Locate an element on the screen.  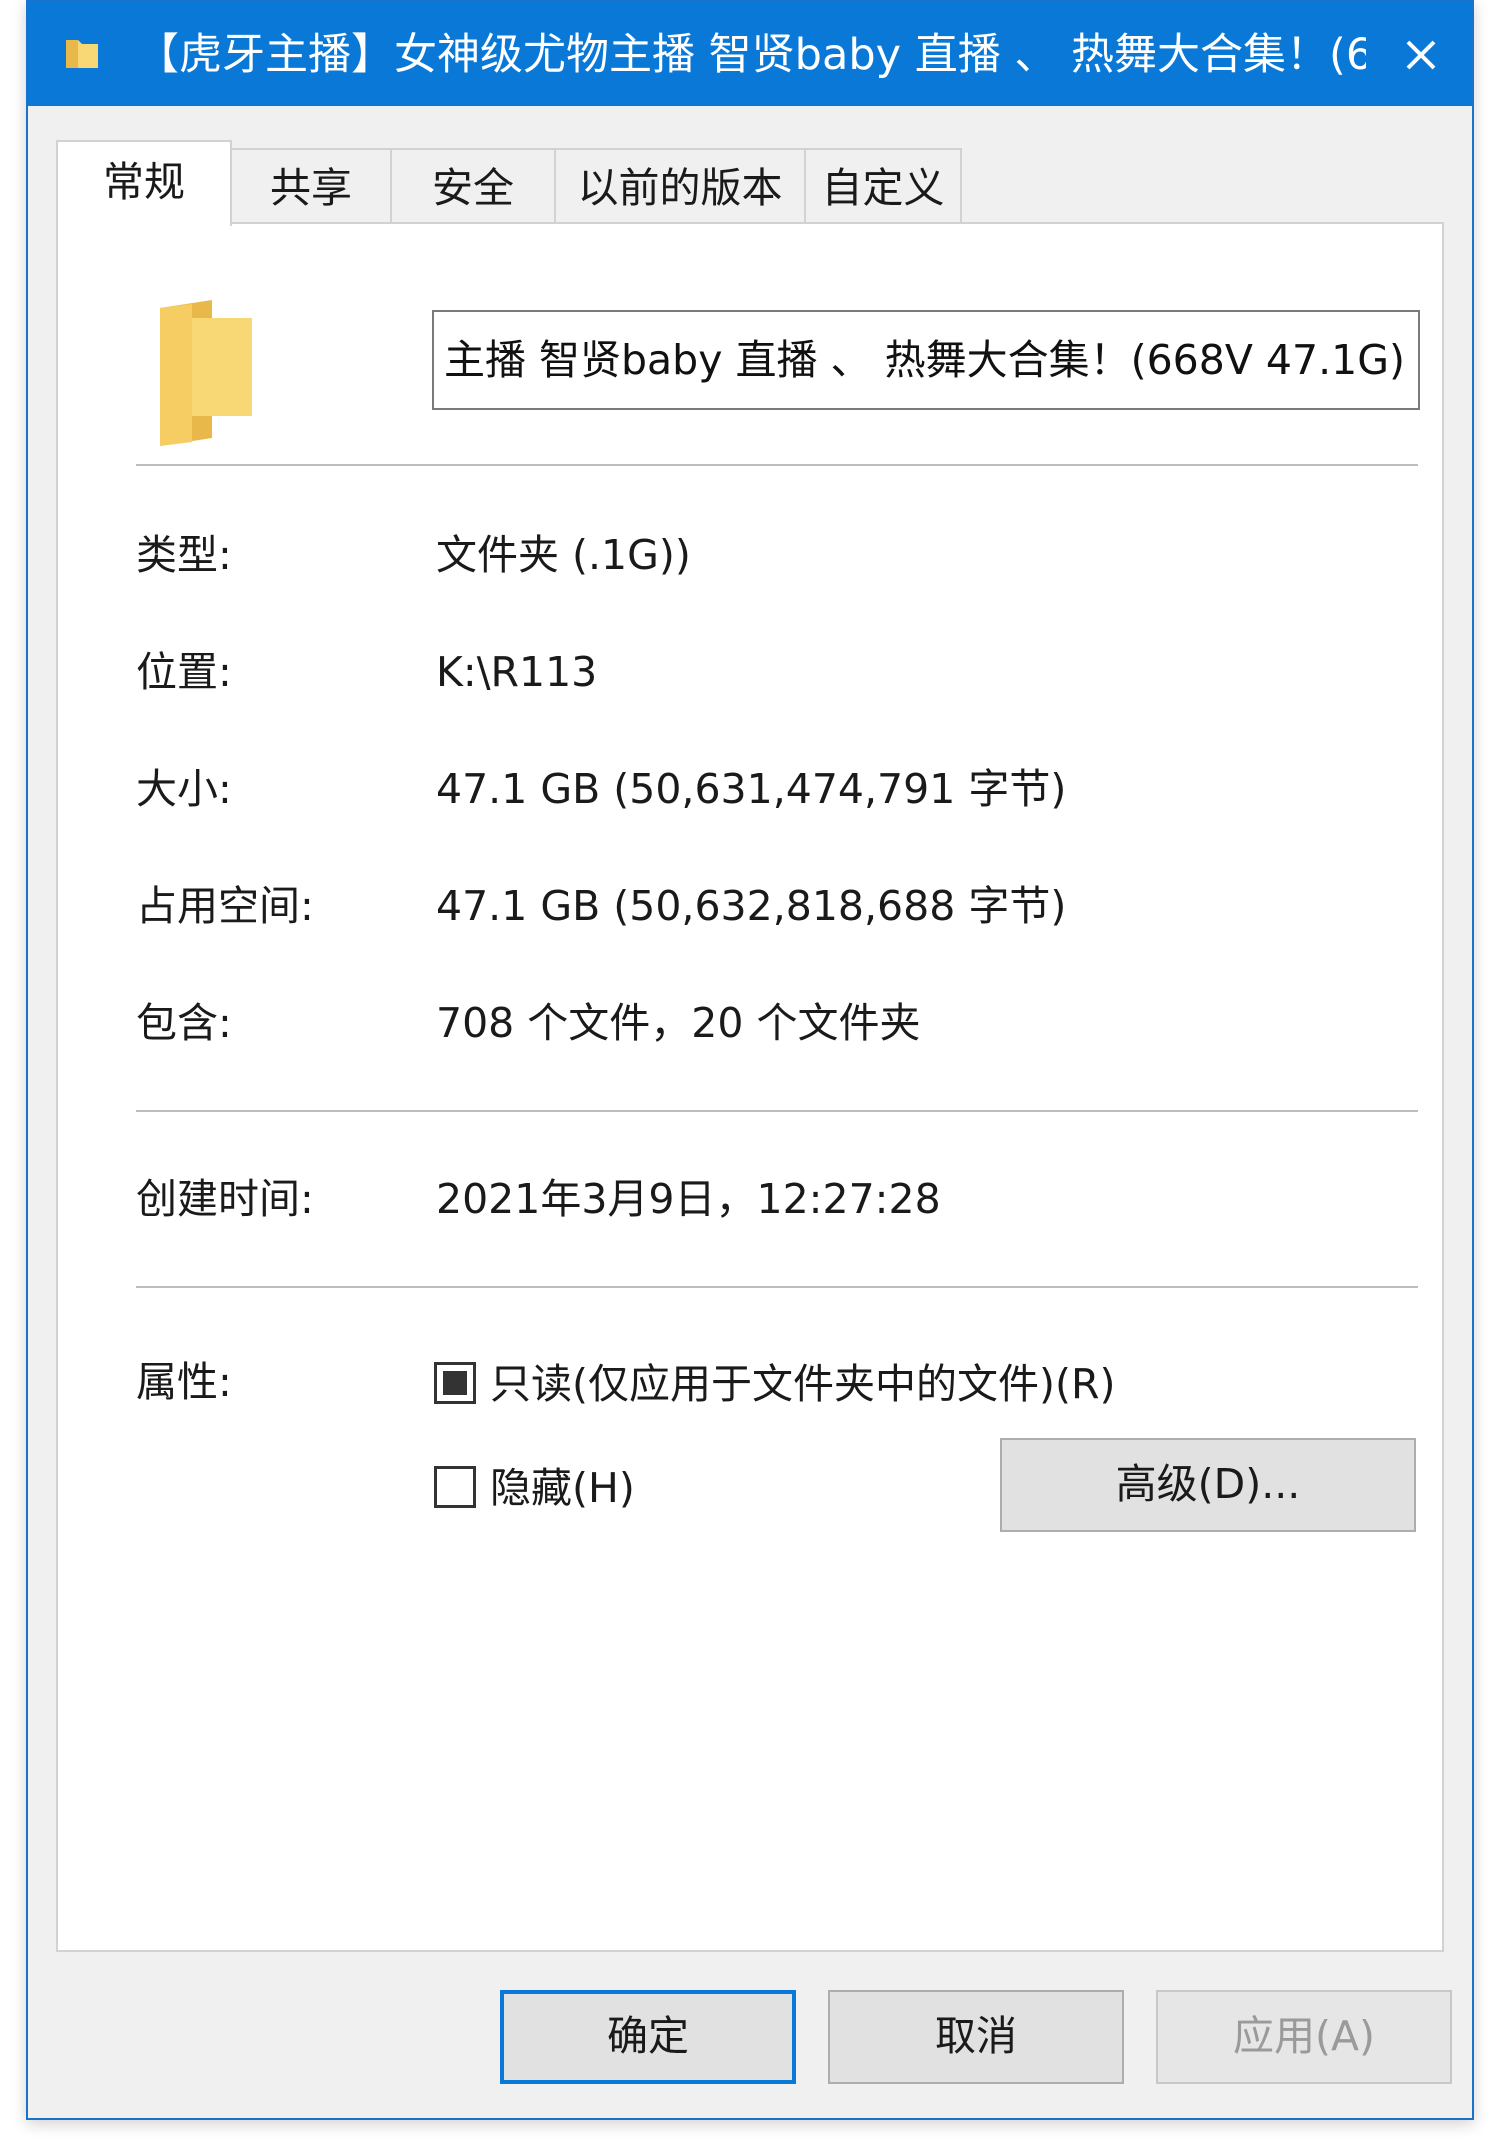
readonly-label: 只读(仅应用于文件夹中的文件)(R) is located at coordinates (802, 1384).